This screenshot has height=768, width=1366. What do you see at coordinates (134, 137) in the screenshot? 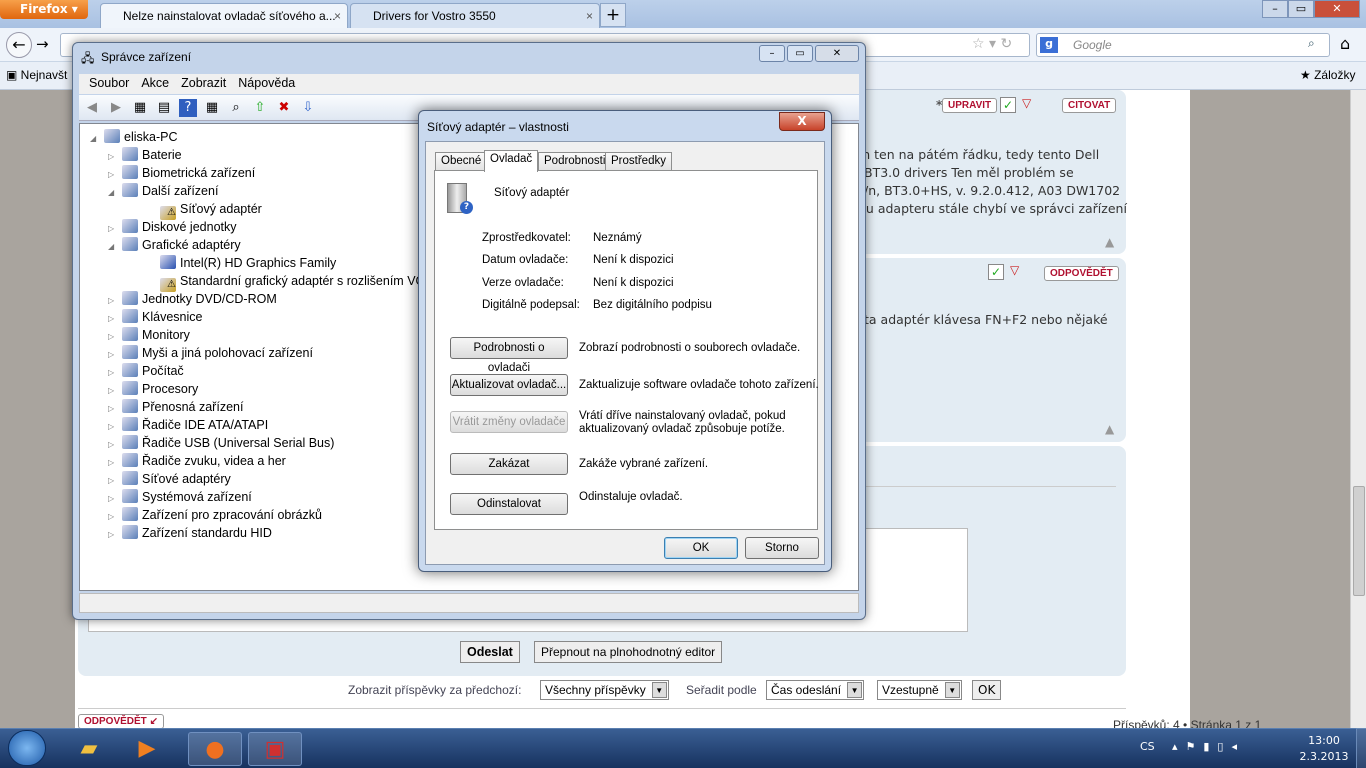
I see `tree-node: ◢ eliska-PC` at bounding box center [134, 137].